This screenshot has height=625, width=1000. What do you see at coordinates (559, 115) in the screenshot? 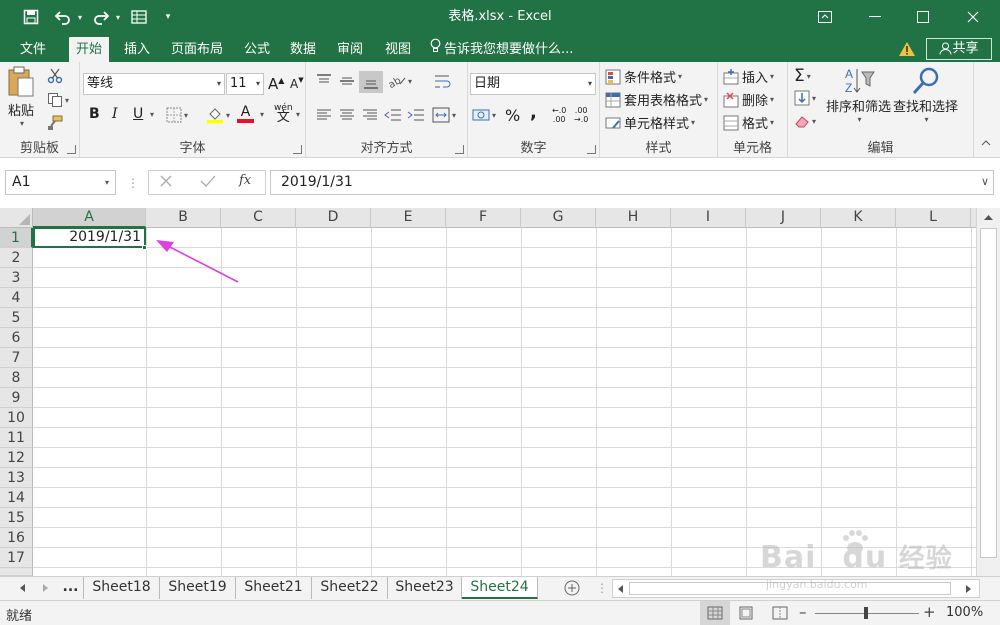
I see `increase-decimal-icon: ←.0.00` at bounding box center [559, 115].